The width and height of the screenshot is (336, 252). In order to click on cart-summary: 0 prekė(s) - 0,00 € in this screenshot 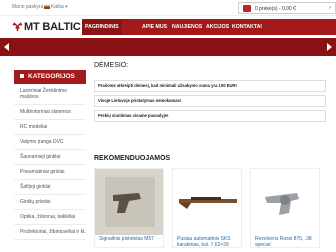, I will do `click(275, 9)`.